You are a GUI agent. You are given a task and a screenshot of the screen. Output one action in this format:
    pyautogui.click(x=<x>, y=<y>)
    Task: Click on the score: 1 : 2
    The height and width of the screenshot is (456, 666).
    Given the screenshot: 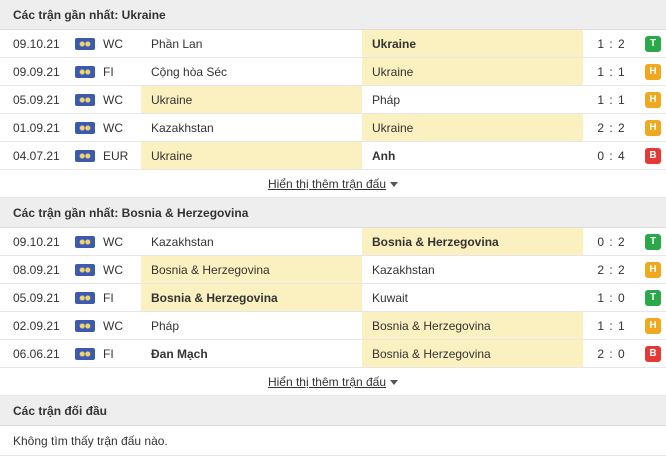 What is the action you would take?
    pyautogui.click(x=611, y=43)
    